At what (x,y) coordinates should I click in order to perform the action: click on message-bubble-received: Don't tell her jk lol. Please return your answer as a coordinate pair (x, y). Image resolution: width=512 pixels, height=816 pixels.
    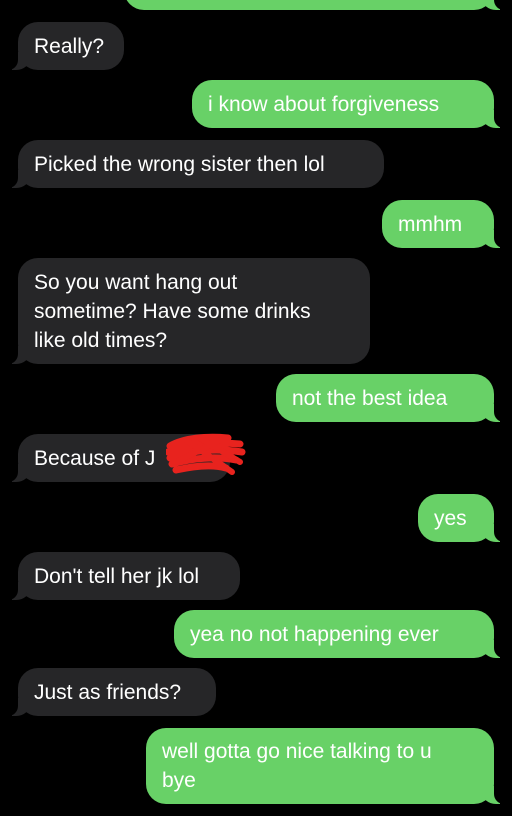
    Looking at the image, I should click on (123, 576).